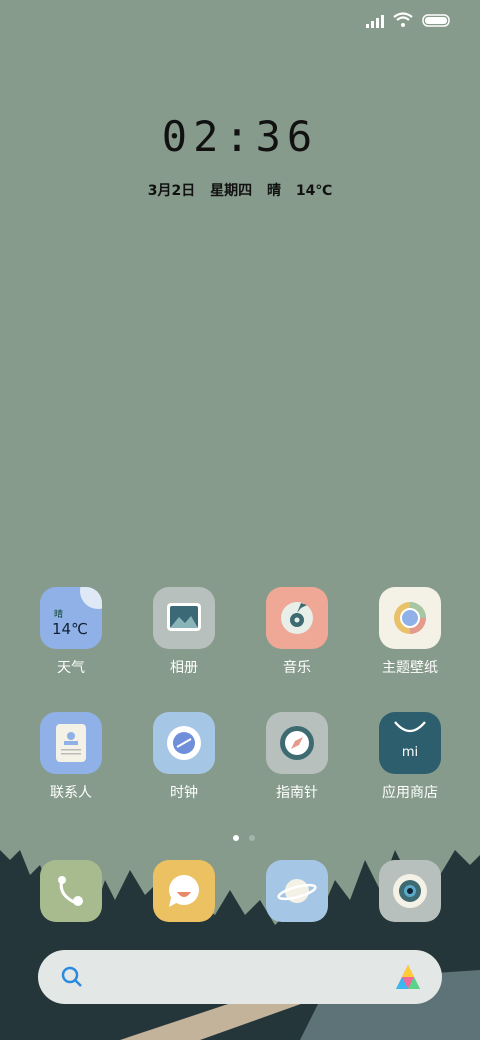 This screenshot has width=480, height=1040. Describe the element at coordinates (410, 618) in the screenshot. I see `themes-icon` at that location.